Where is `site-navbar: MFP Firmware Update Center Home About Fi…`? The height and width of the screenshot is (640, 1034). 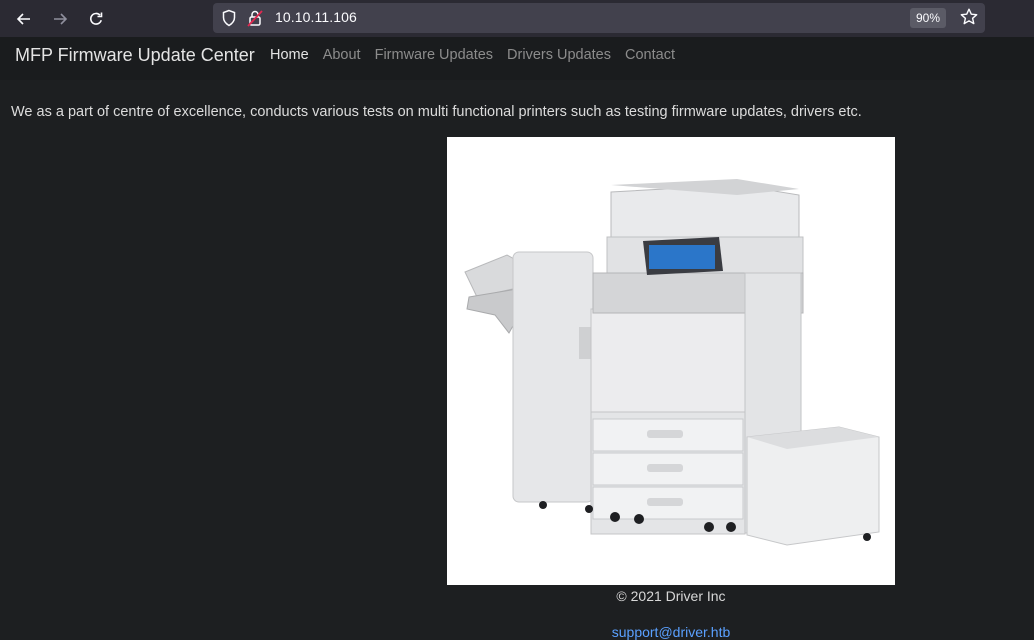
site-navbar: MFP Firmware Update Center Home About Fi… is located at coordinates (517, 58).